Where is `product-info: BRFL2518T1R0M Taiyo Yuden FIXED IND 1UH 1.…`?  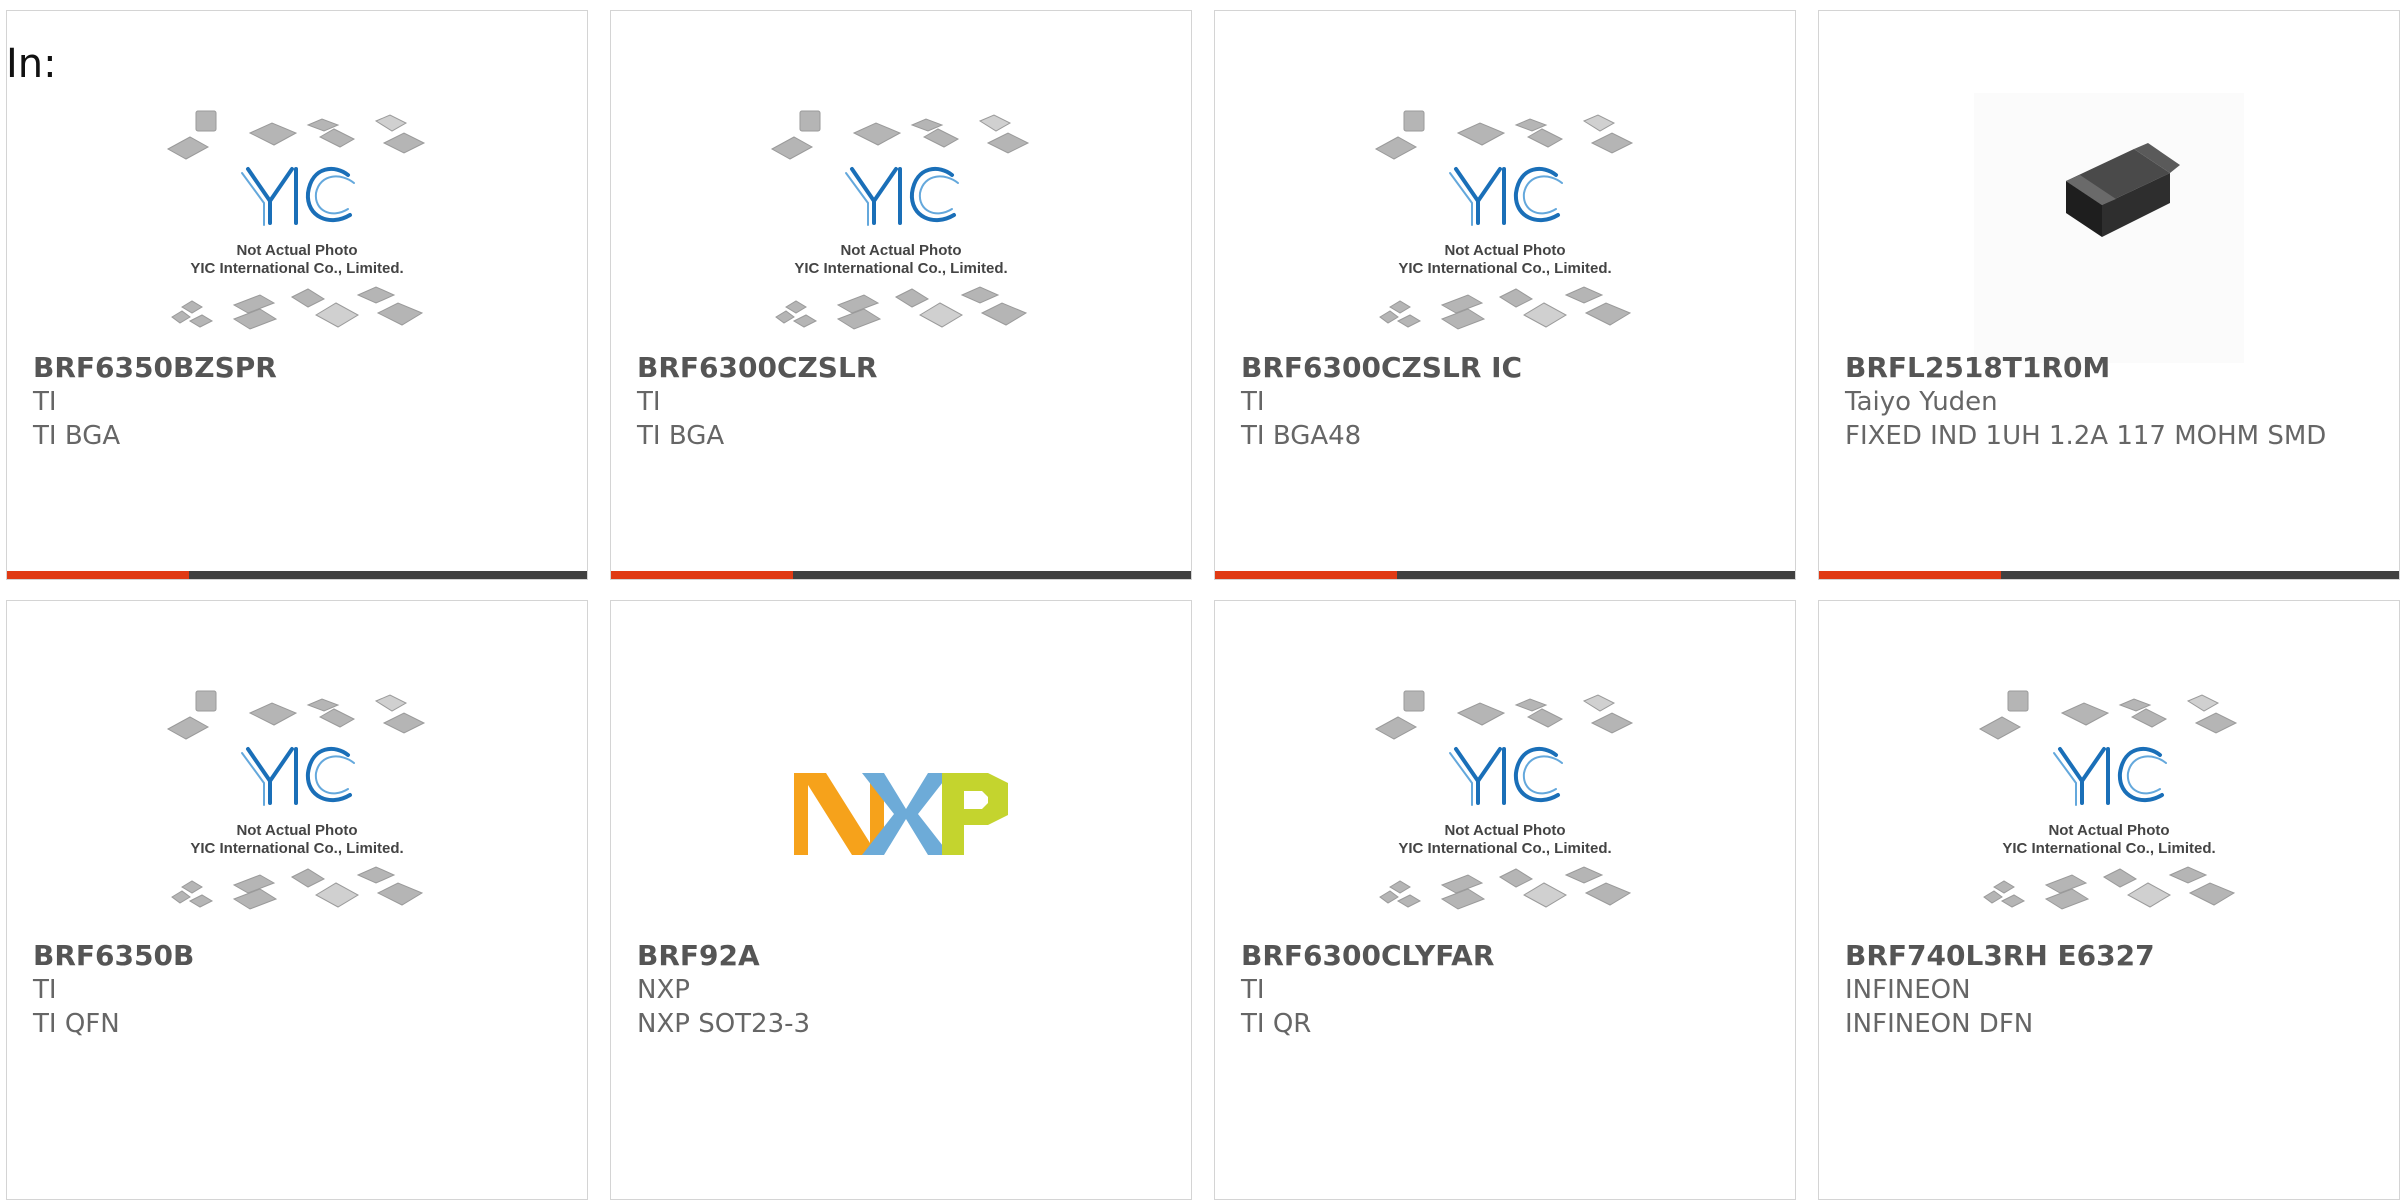
product-info: BRFL2518T1R0M Taiyo Yuden FIXED IND 1UH 1.… is located at coordinates (2110, 402).